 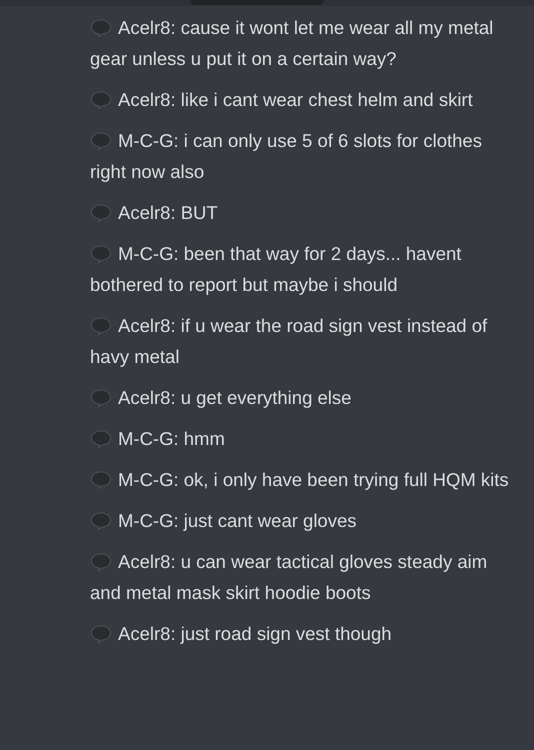 I want to click on chat-message: Acelr8: u can wear tactical gloves steady aim and metal mask skirt hoodie boots, so click(x=289, y=577).